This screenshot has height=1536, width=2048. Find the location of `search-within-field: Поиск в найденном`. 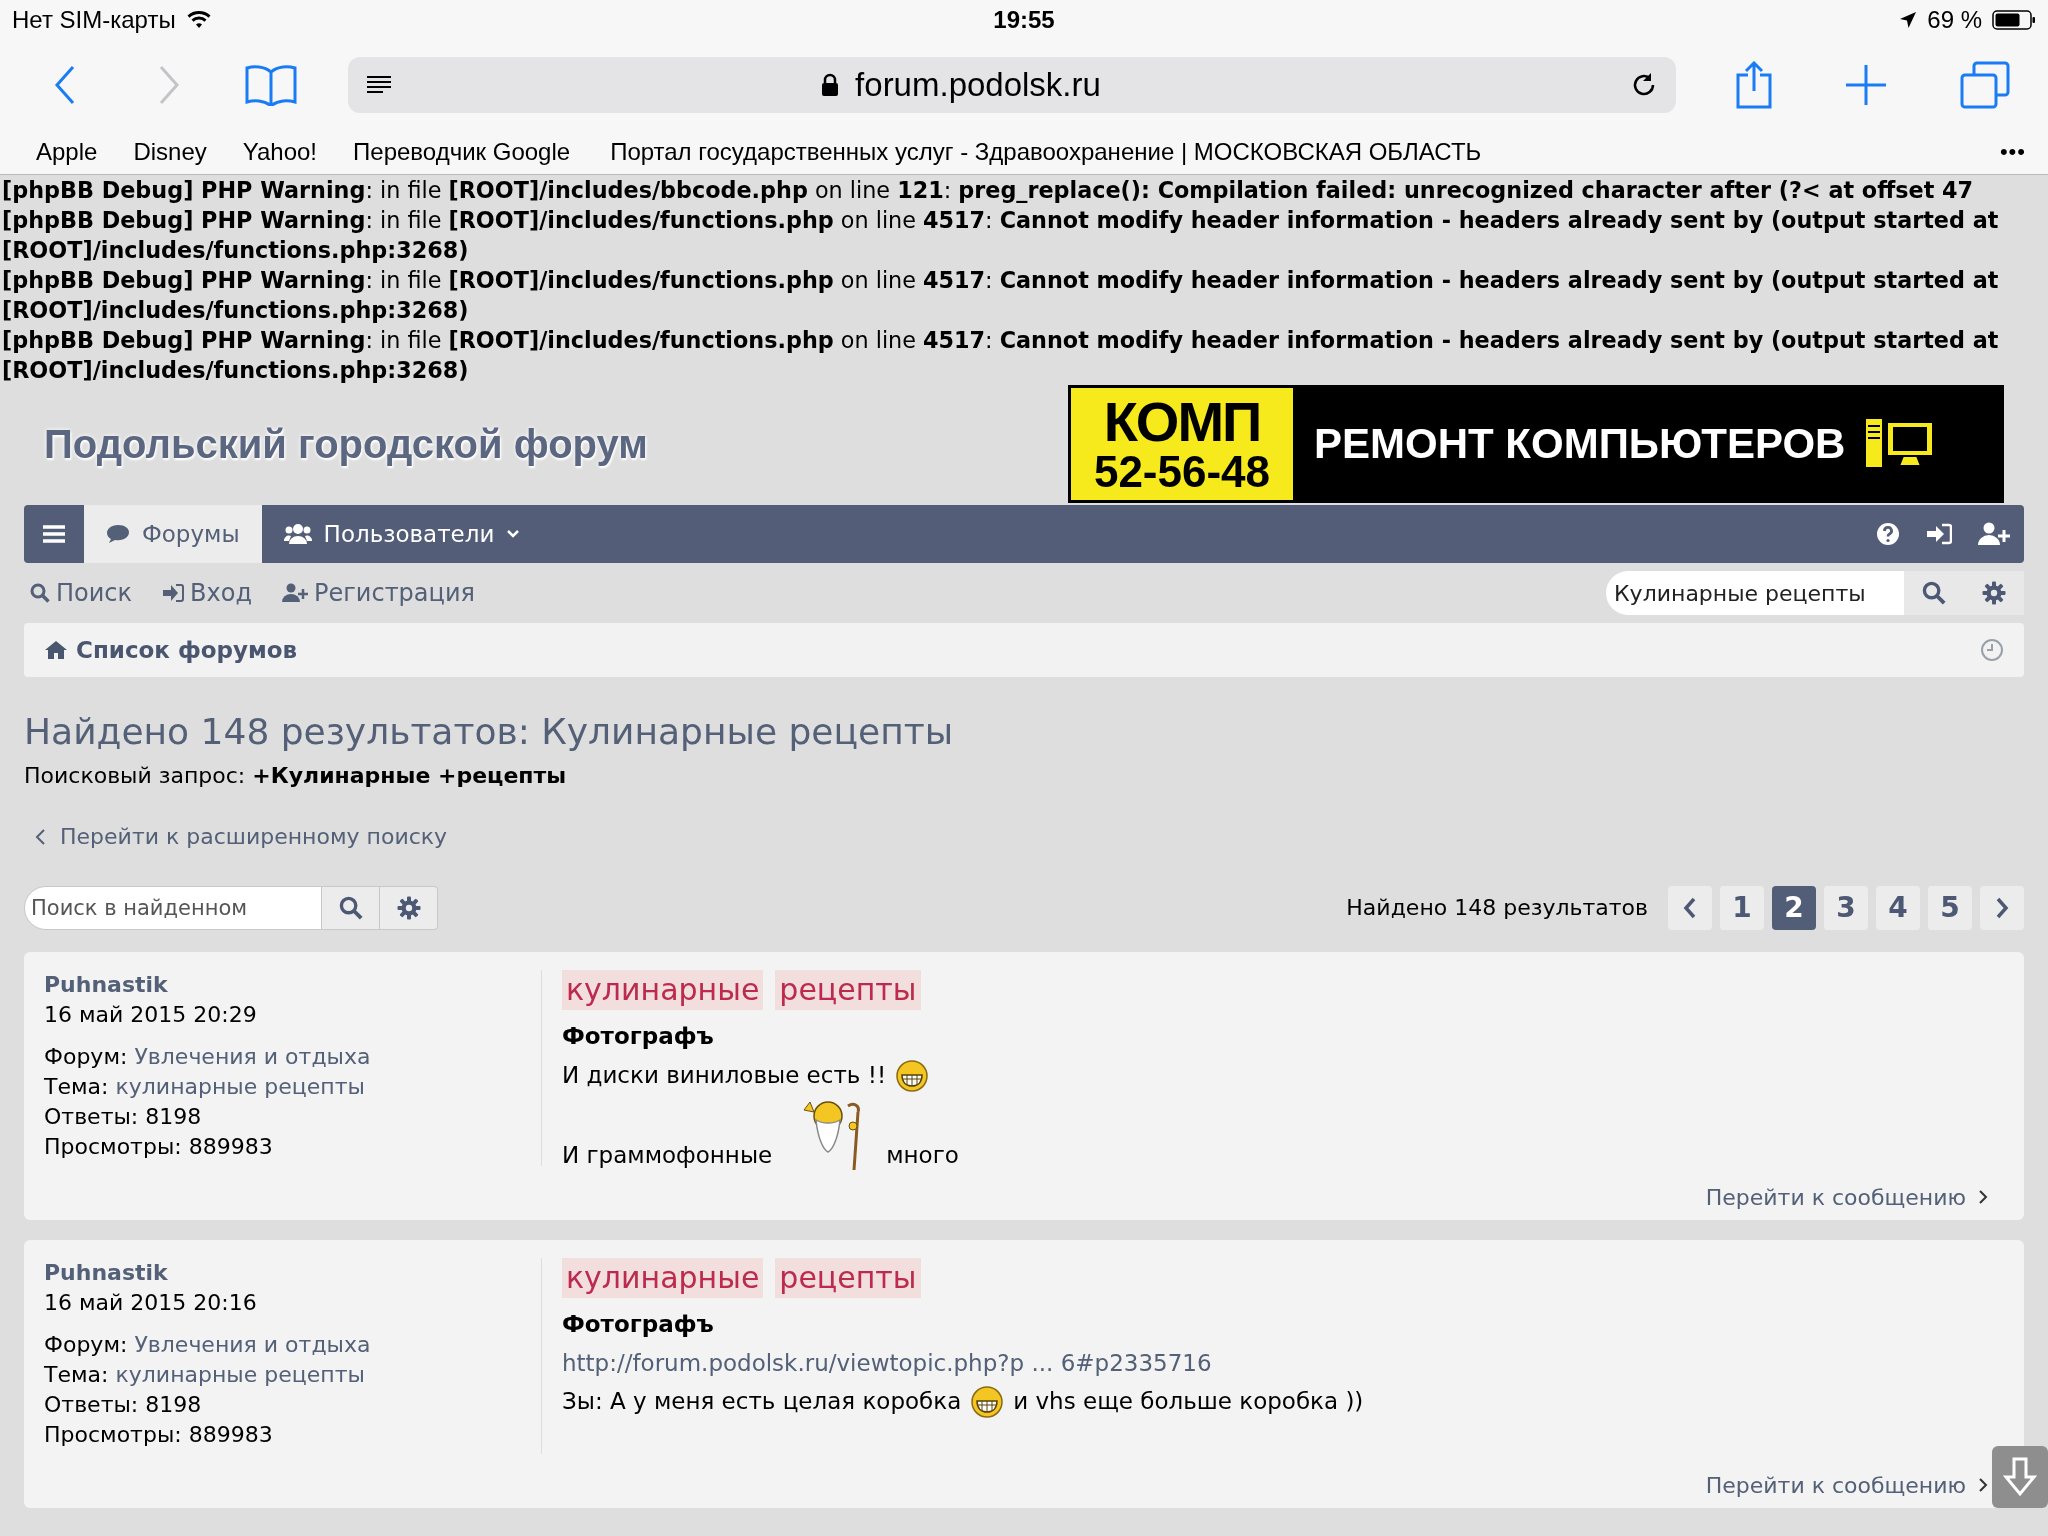

search-within-field: Поиск в найденном is located at coordinates (173, 907).